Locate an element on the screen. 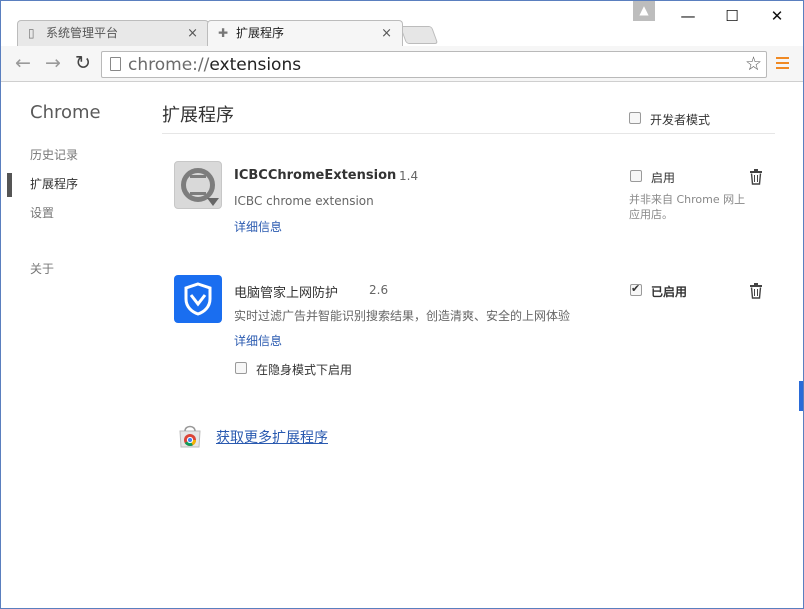 The height and width of the screenshot is (609, 804). sidebar-item-extensions: 扩展程序 is located at coordinates (54, 183).